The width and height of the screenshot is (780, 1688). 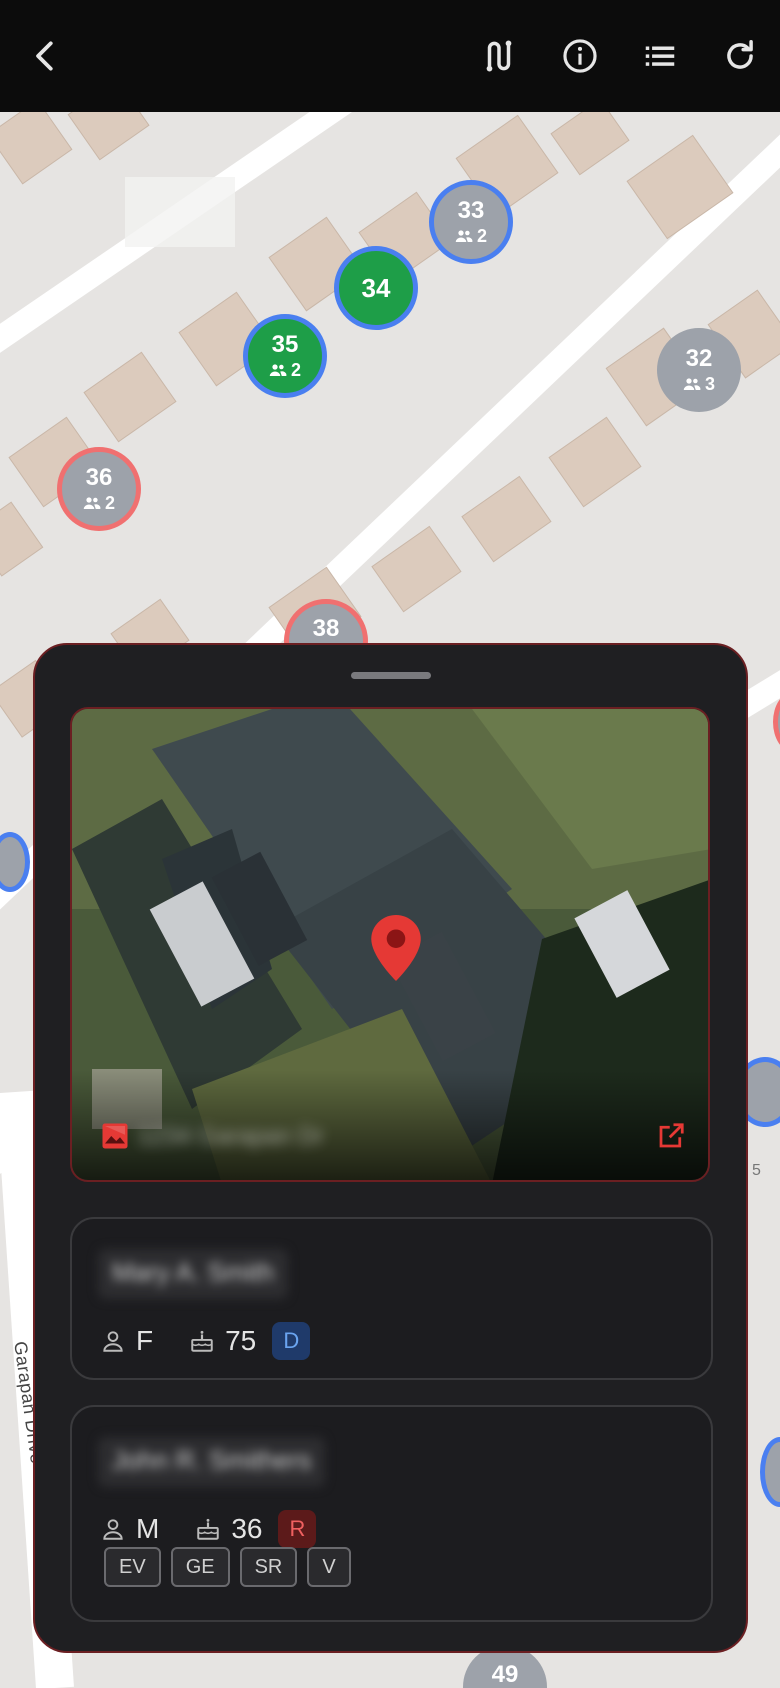 I want to click on marker-number: 35, so click(x=285, y=344).